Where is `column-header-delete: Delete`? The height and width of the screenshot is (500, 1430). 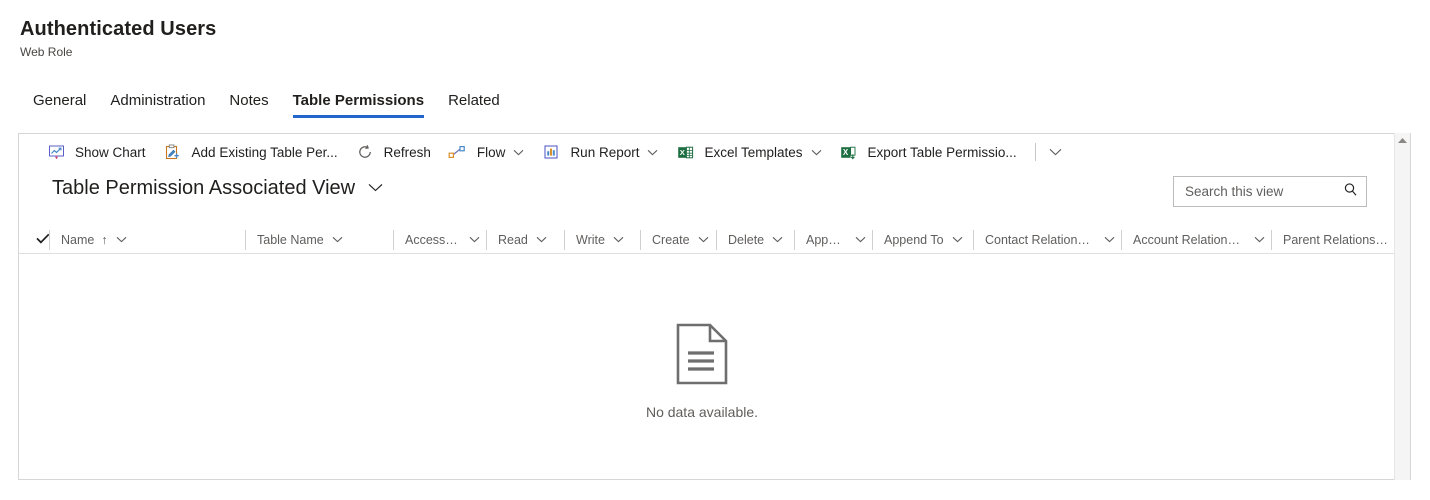 column-header-delete: Delete is located at coordinates (755, 240).